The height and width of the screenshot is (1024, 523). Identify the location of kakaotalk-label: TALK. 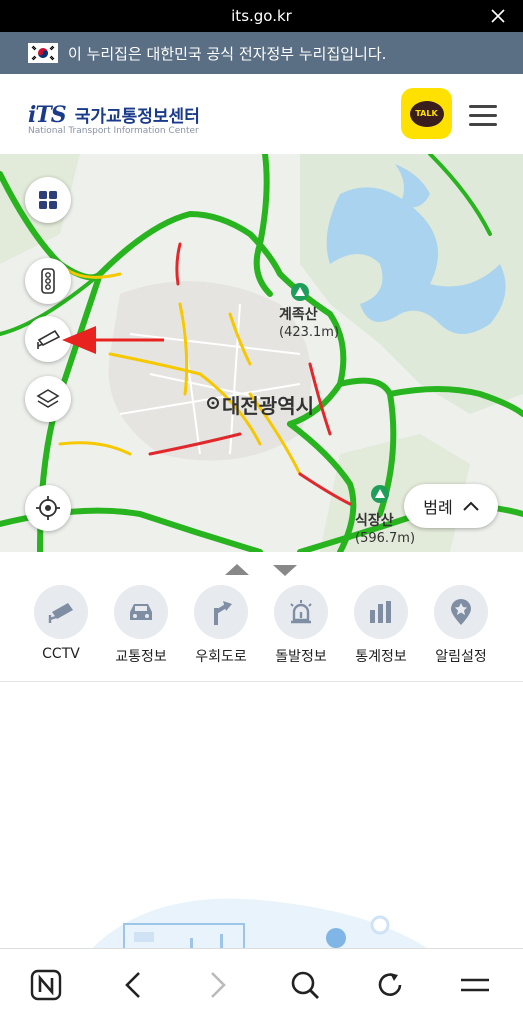
(426, 113).